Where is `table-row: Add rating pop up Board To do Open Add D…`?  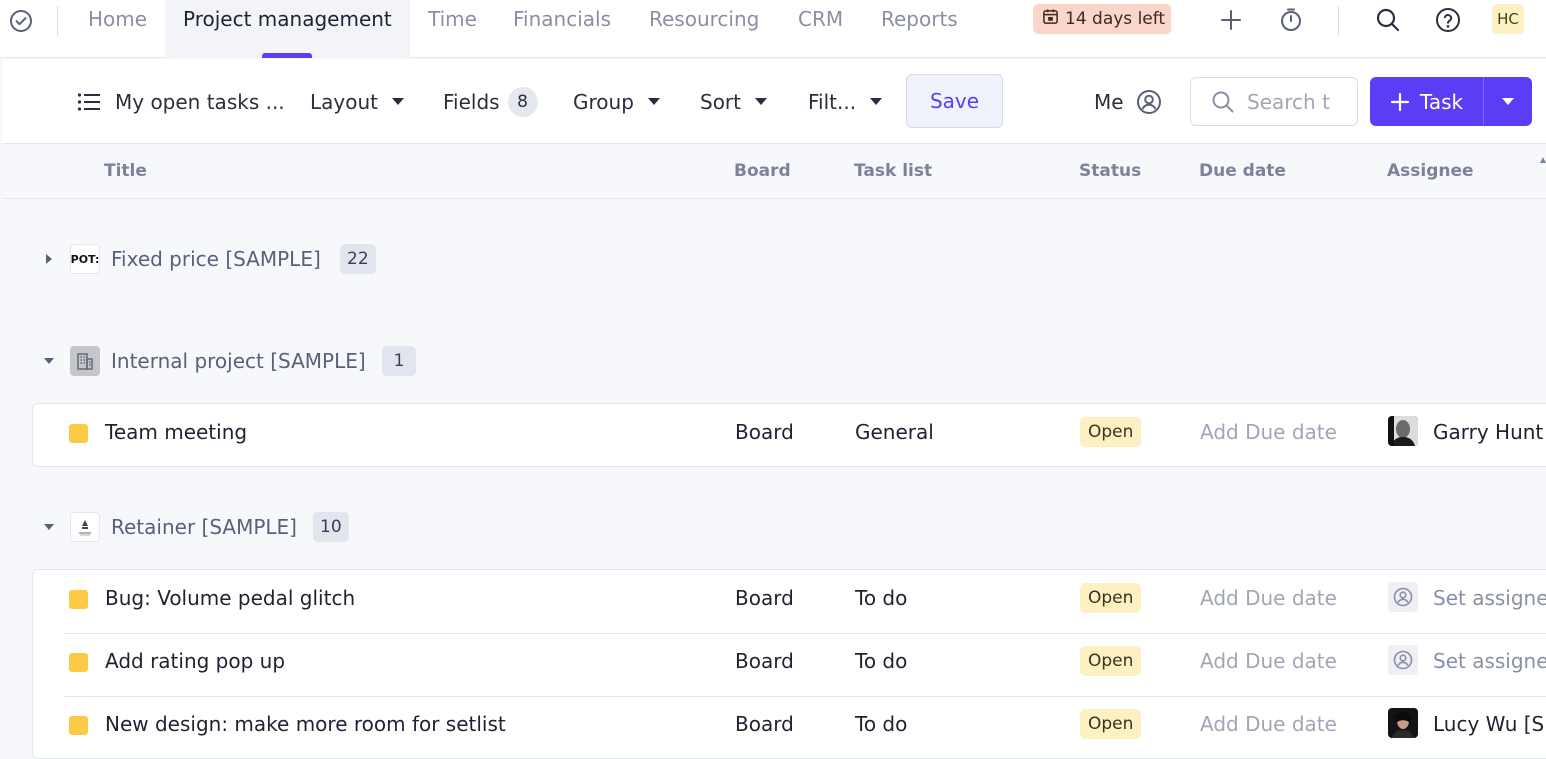 table-row: Add rating pop up Board To do Open Add D… is located at coordinates (789, 664).